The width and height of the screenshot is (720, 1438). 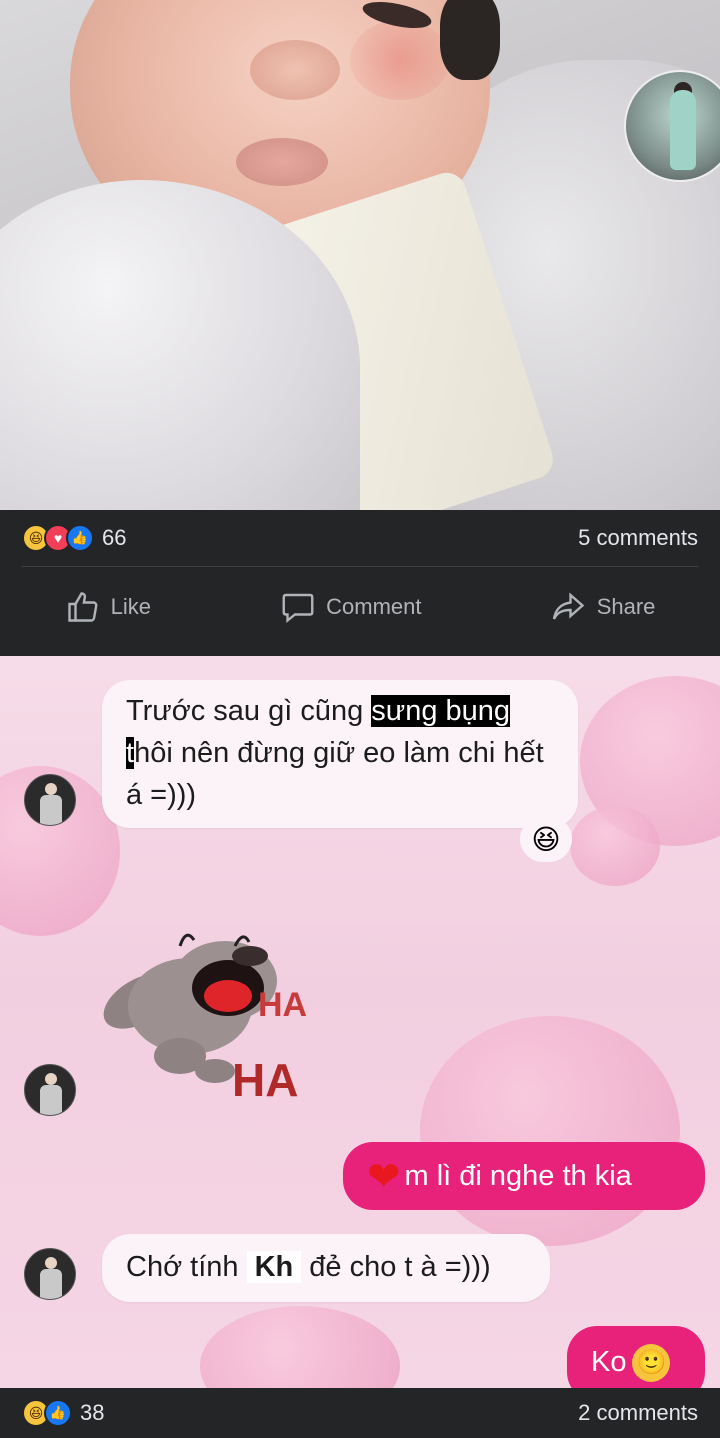 I want to click on comment-icon, so click(x=298, y=608).